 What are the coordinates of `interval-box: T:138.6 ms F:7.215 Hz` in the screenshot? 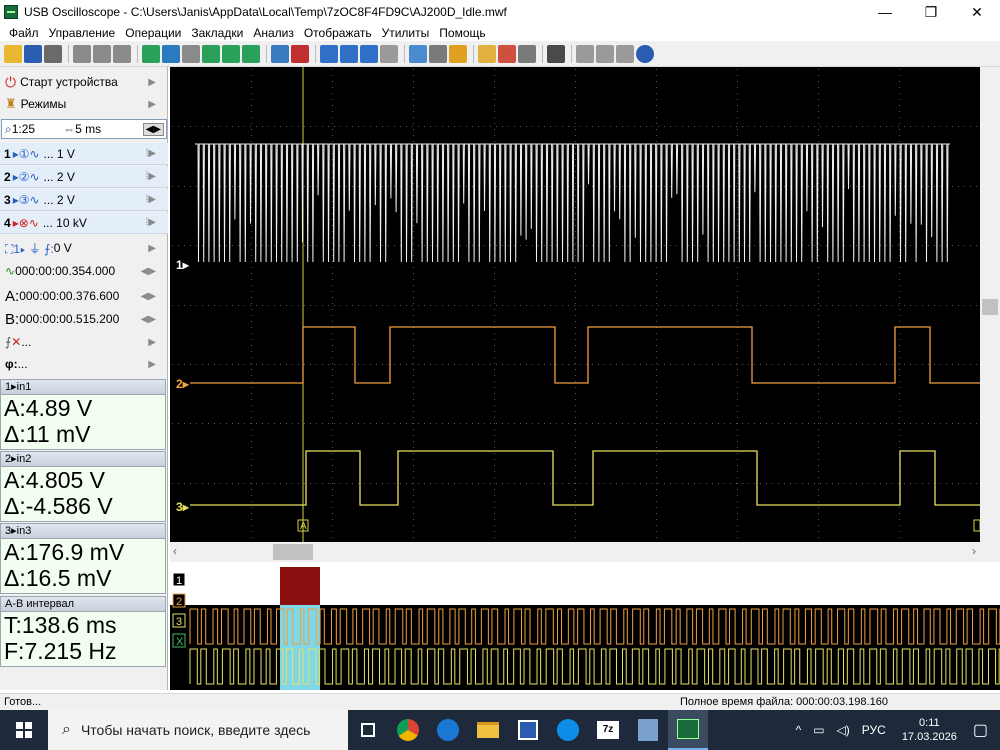 It's located at (83, 639).